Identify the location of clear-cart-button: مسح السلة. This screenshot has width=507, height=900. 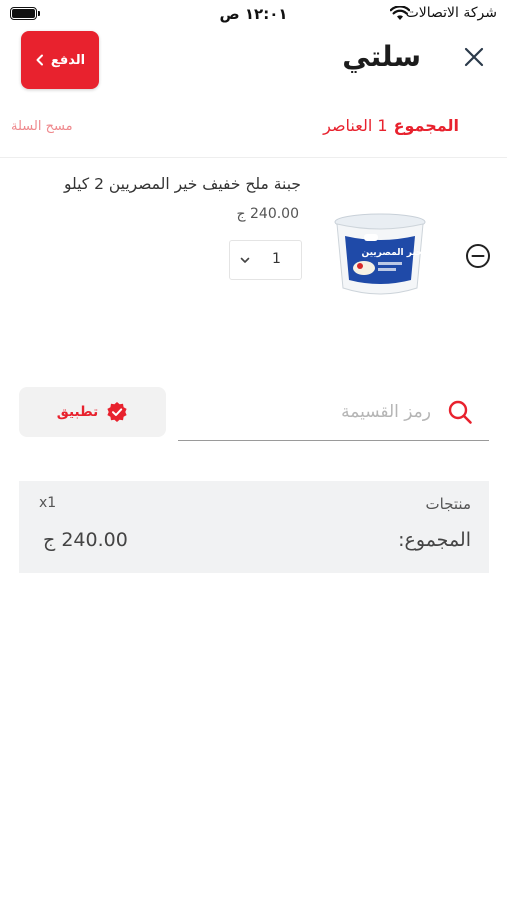
(42, 126).